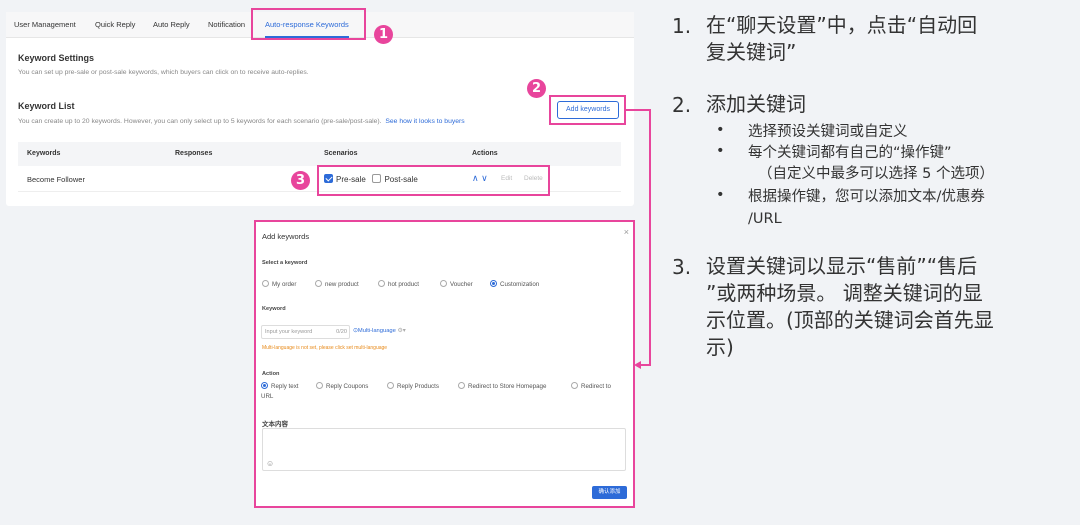 The width and height of the screenshot is (1080, 525). I want to click on content-textarea: ☺, so click(444, 449).